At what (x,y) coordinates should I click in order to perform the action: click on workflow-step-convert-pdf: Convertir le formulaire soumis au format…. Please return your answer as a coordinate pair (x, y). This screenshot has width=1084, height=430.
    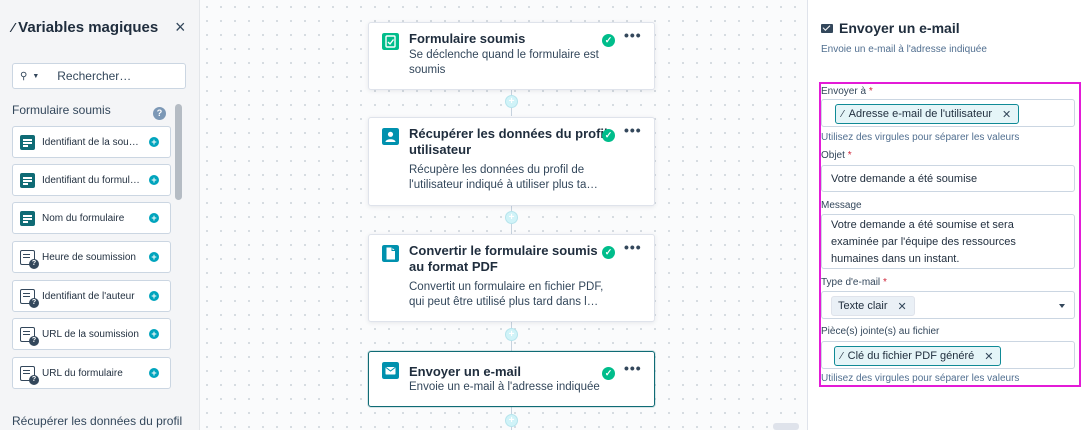
    Looking at the image, I should click on (511, 278).